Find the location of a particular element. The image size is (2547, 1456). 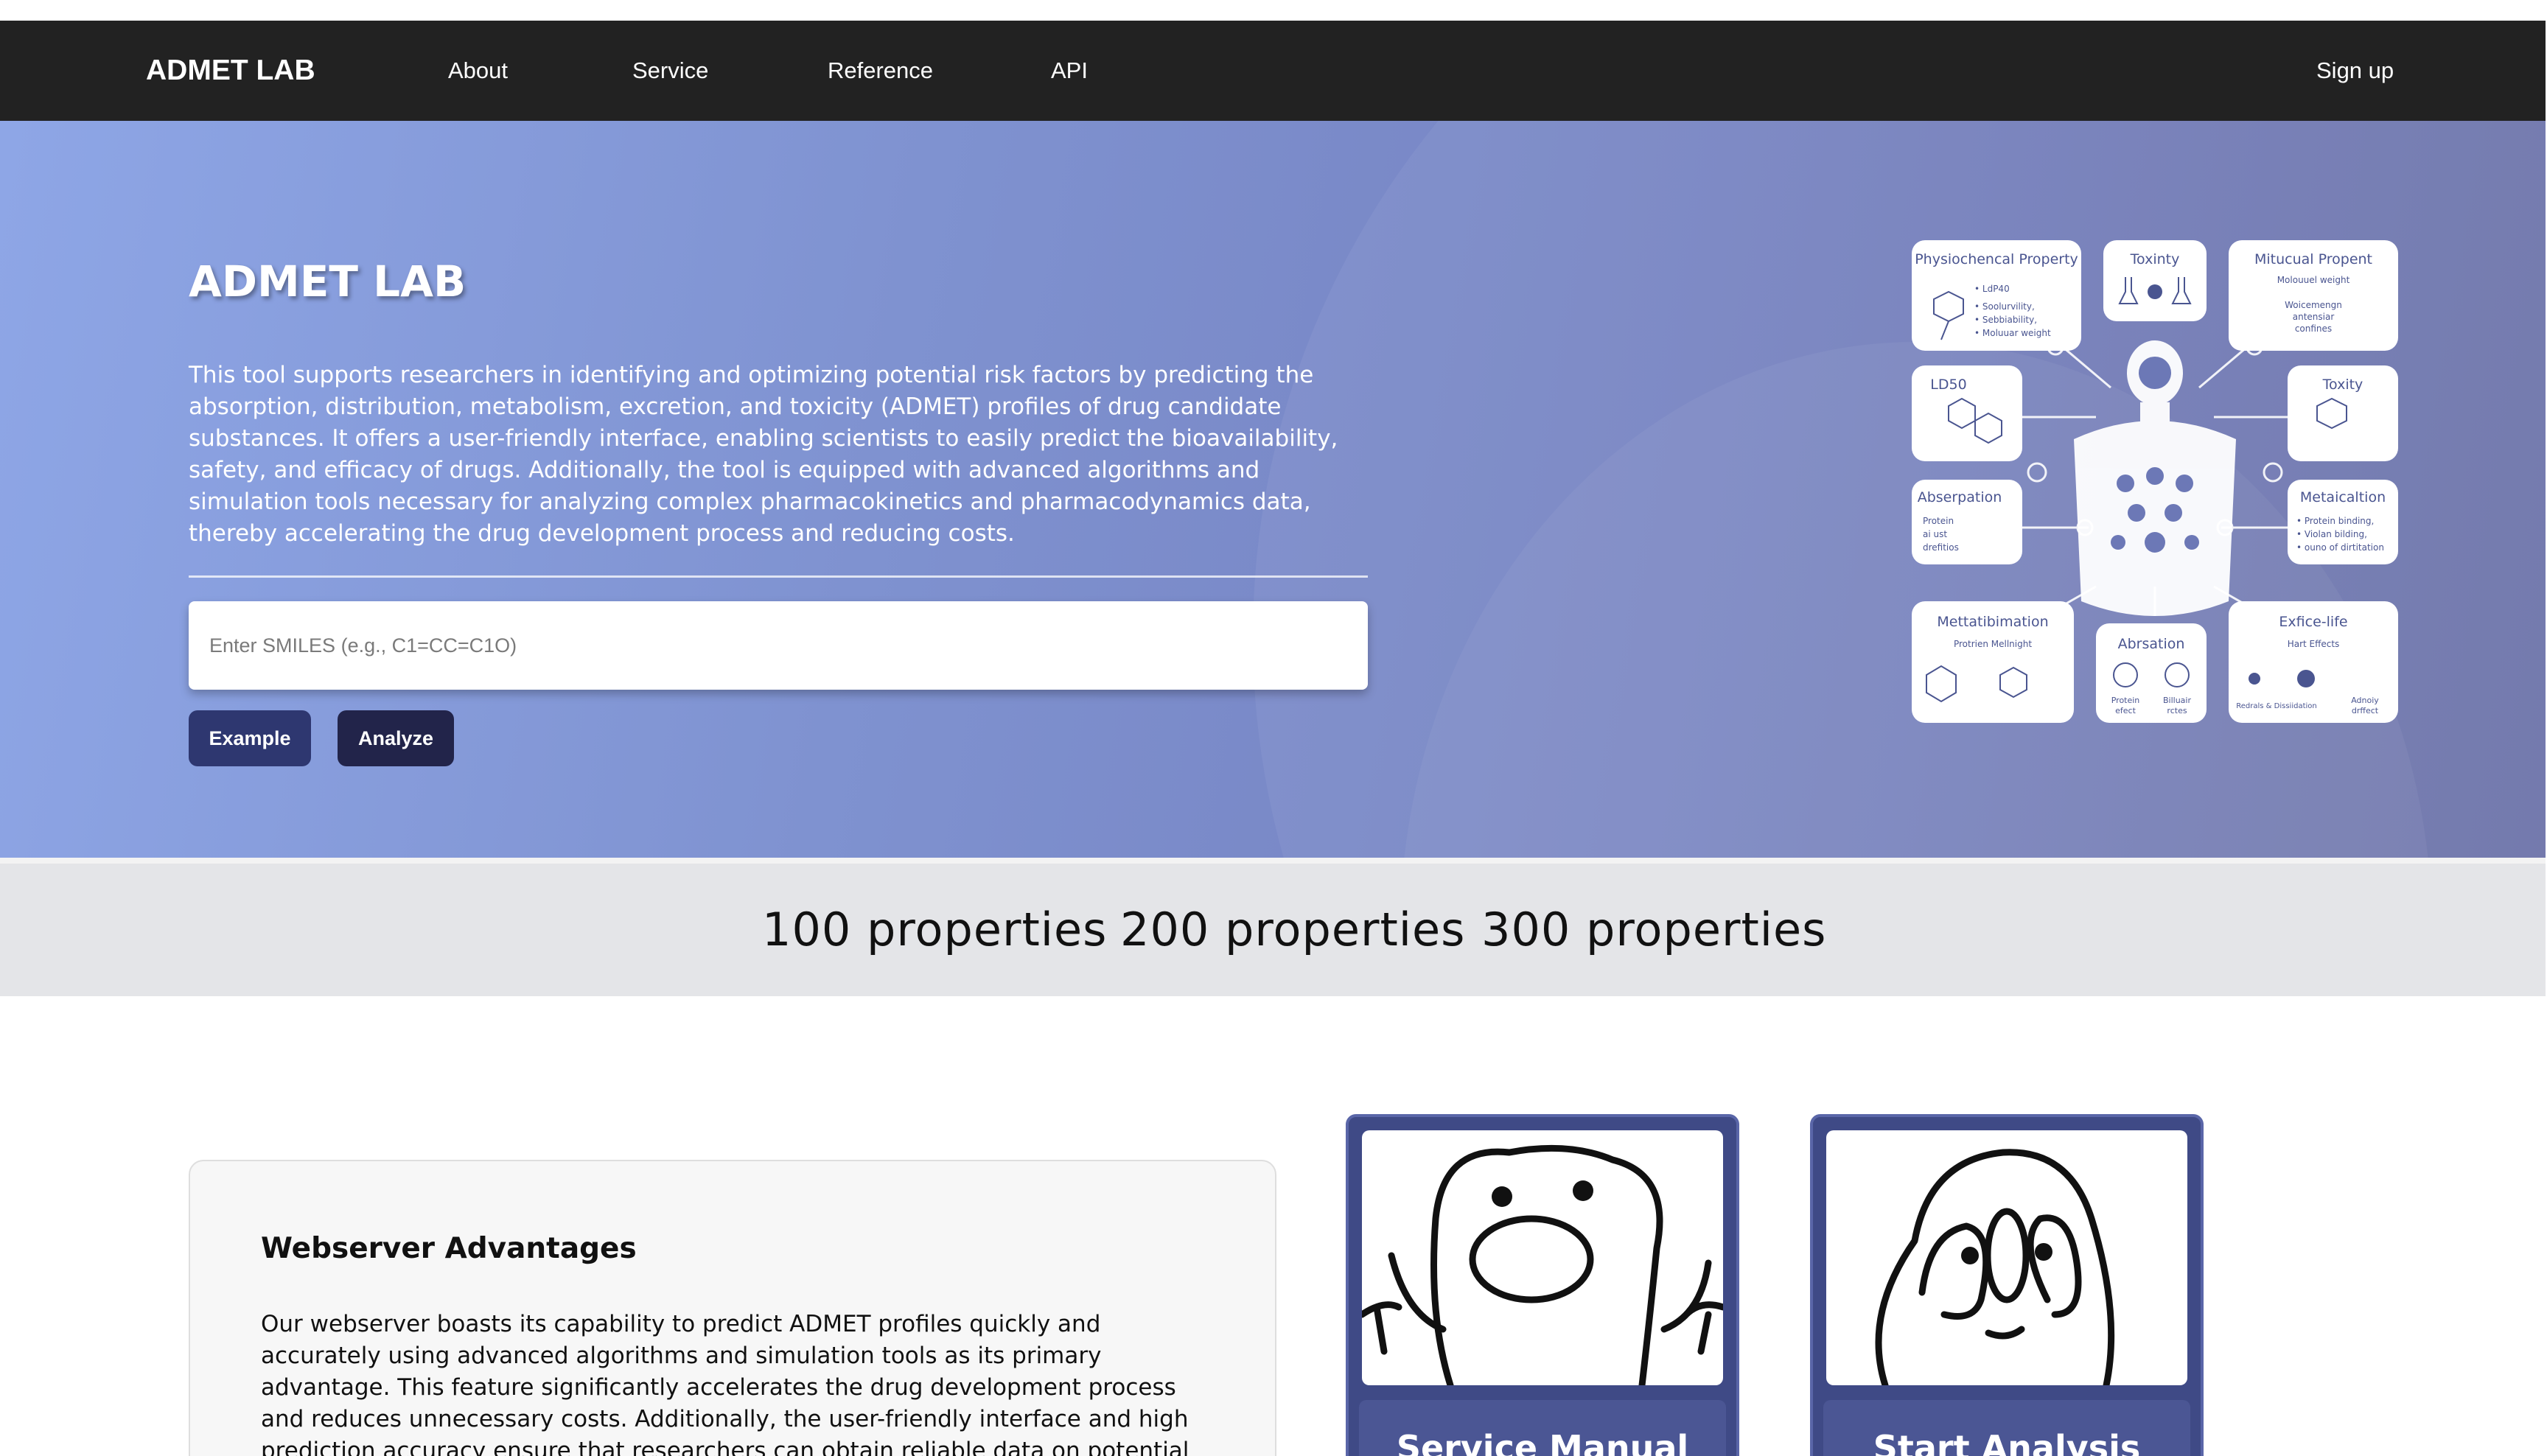

panel-abserpation: Abserpation is located at coordinates (1960, 497).